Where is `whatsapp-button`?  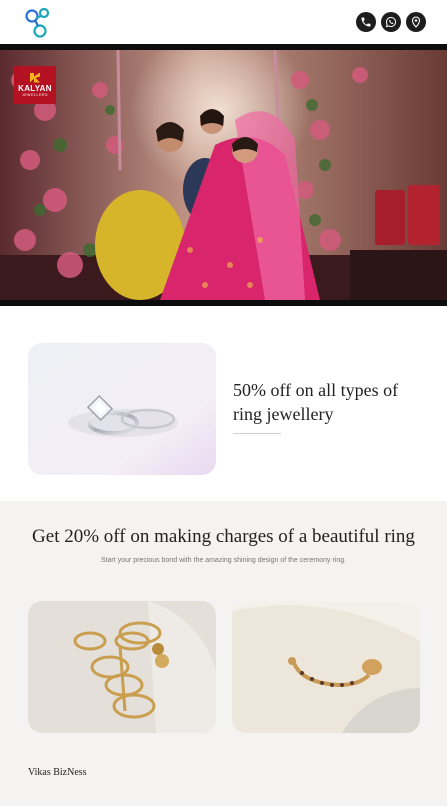
whatsapp-button is located at coordinates (391, 22).